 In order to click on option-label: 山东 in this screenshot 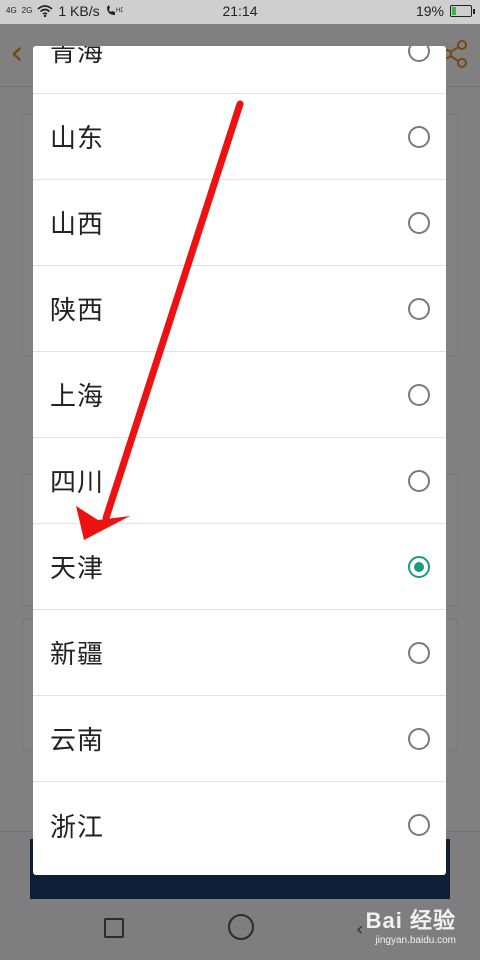, I will do `click(77, 139)`.